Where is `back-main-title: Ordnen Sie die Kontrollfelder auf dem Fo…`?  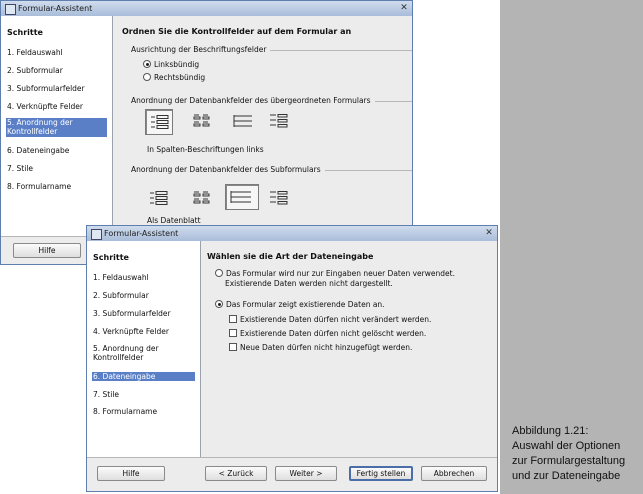
back-main-title: Ordnen Sie die Kontrollfelder auf dem Fo… is located at coordinates (237, 31).